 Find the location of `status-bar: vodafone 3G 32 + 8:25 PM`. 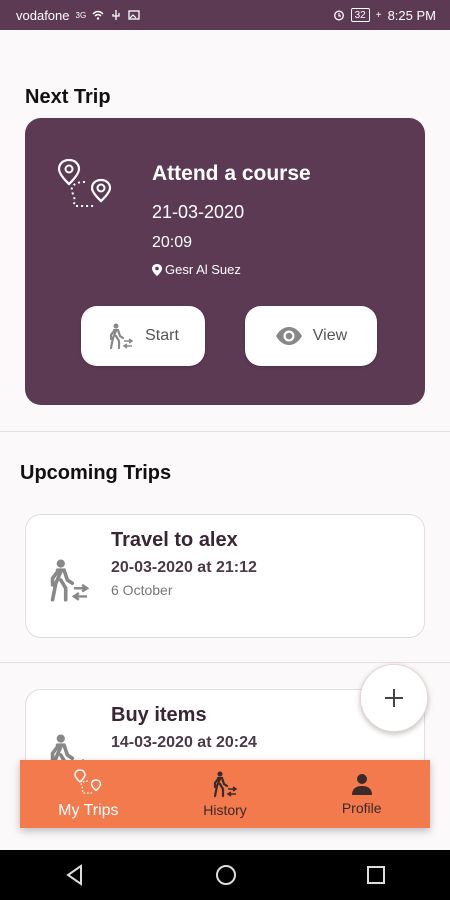

status-bar: vodafone 3G 32 + 8:25 PM is located at coordinates (225, 15).